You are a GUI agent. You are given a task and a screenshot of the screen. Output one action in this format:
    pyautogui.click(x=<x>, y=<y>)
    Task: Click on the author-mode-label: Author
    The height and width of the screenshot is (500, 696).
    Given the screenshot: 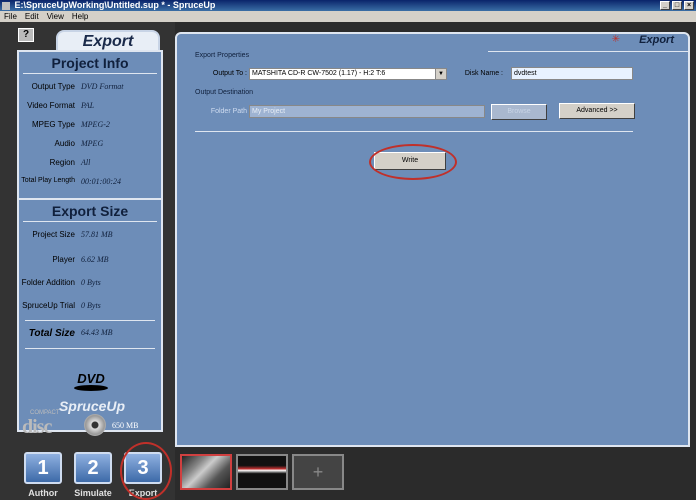 What is the action you would take?
    pyautogui.click(x=43, y=493)
    